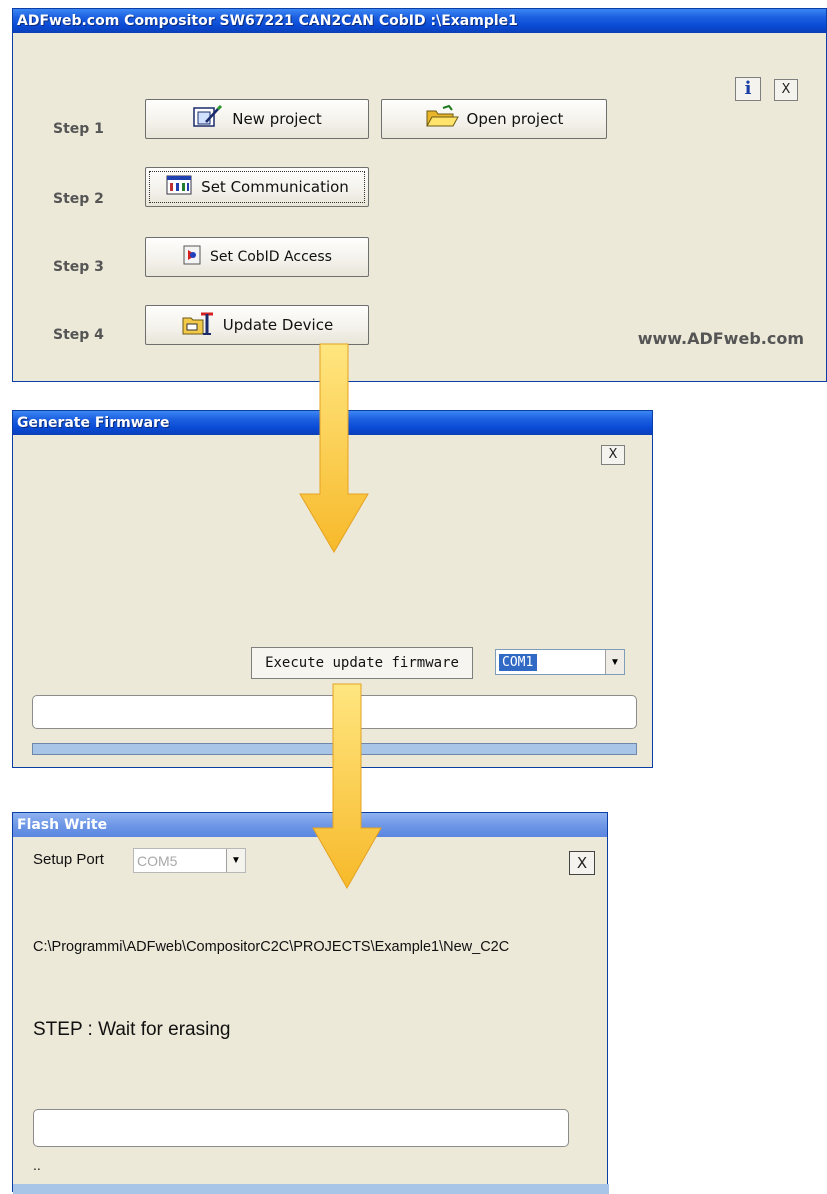 The width and height of the screenshot is (827, 1194). I want to click on set-communication-button: Set Communication, so click(257, 187).